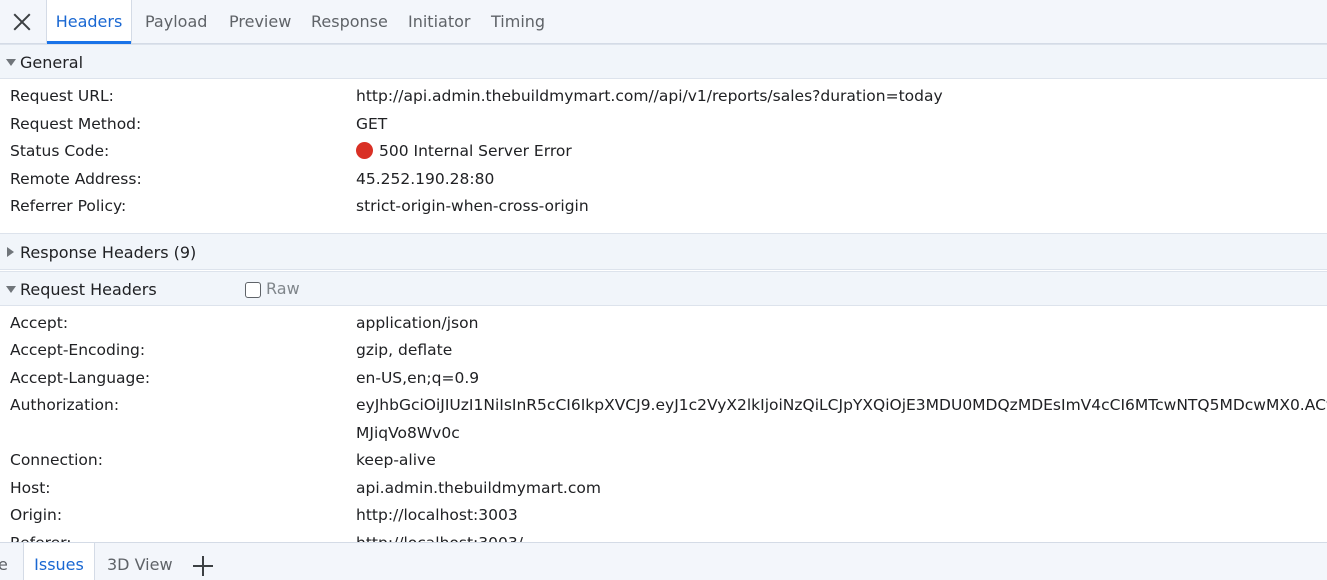  What do you see at coordinates (68, 206) in the screenshot?
I see `referrer-policy-key: Referrer Policy:` at bounding box center [68, 206].